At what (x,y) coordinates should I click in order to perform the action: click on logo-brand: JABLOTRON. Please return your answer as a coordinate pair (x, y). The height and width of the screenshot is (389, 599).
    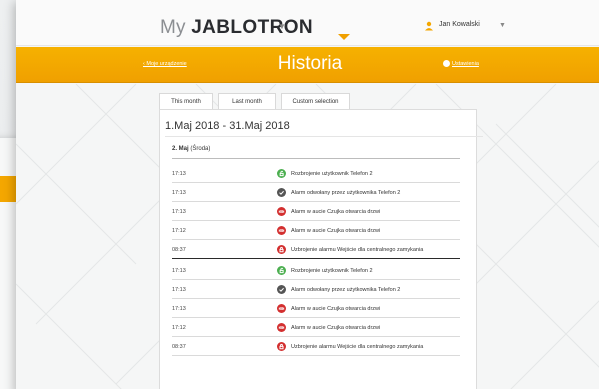
    Looking at the image, I should click on (252, 27).